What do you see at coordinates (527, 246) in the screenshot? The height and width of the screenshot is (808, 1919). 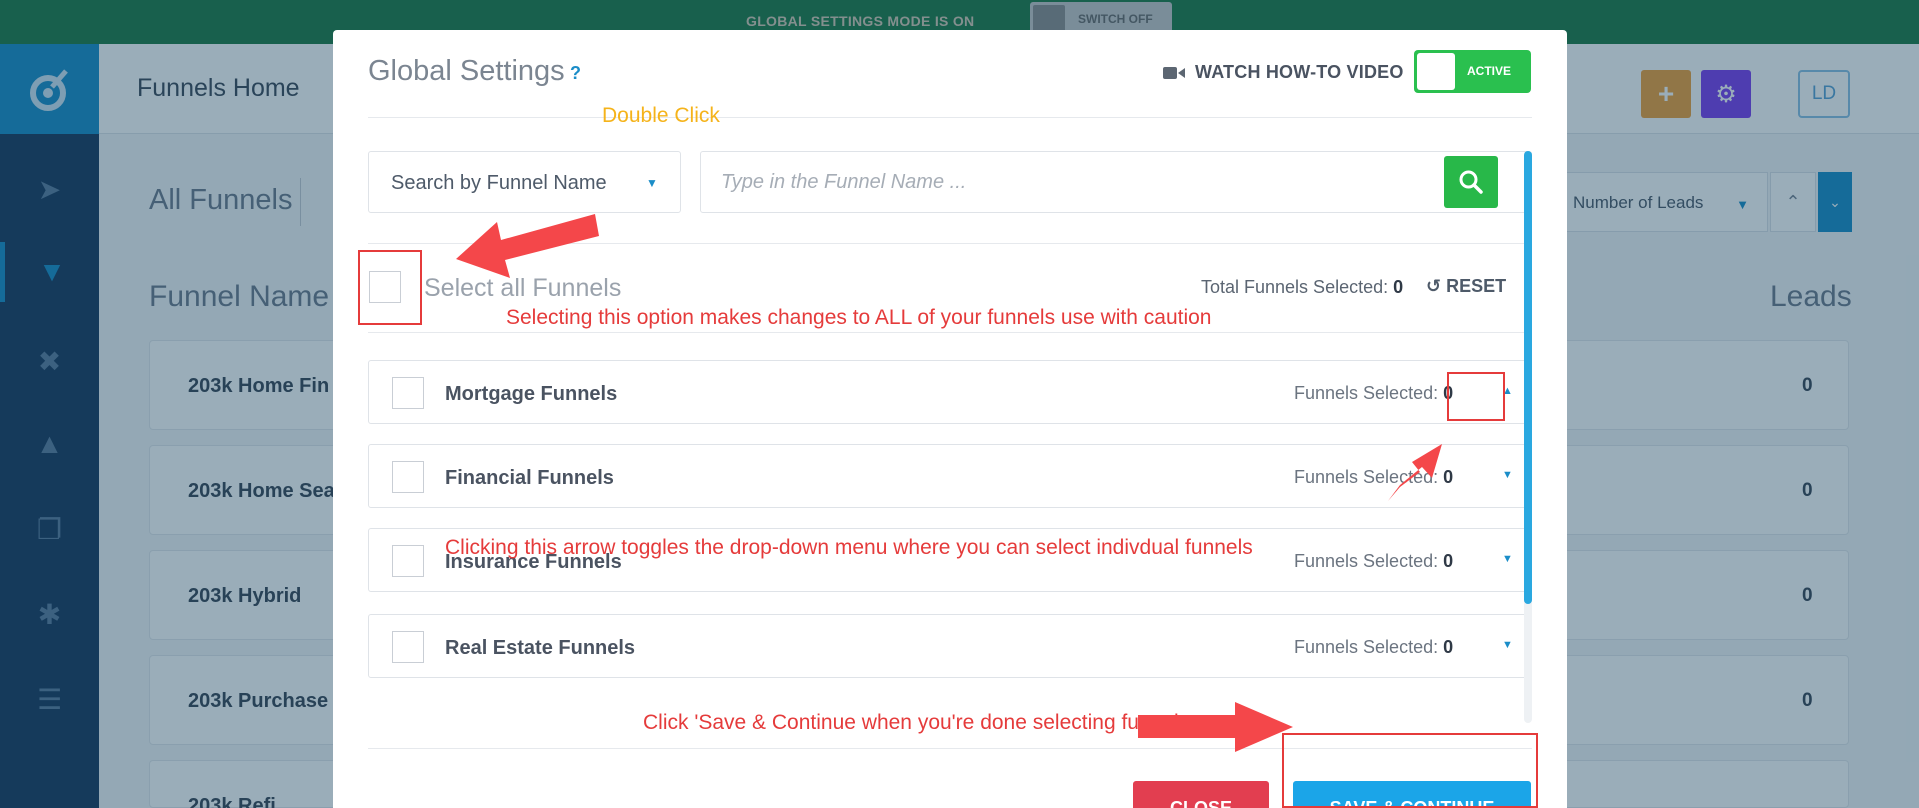 I see `arrow-to-select-all` at bounding box center [527, 246].